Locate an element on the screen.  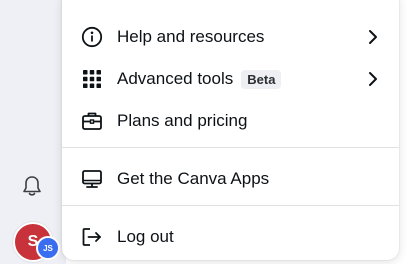
grid-dots-icon is located at coordinates (92, 79).